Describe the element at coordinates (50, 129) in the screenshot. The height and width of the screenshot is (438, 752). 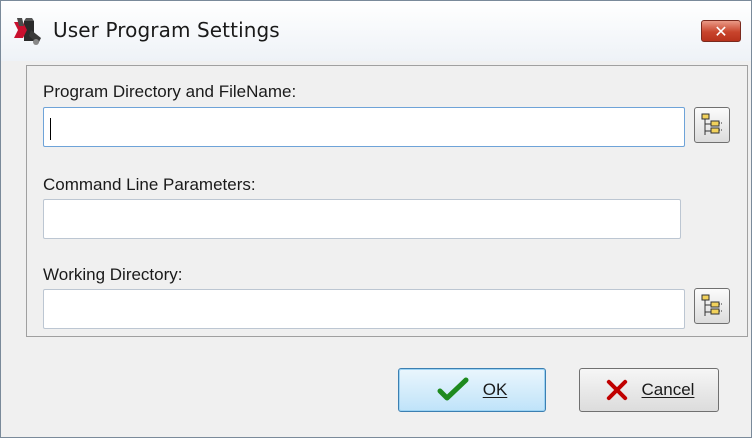
I see `text-caret` at that location.